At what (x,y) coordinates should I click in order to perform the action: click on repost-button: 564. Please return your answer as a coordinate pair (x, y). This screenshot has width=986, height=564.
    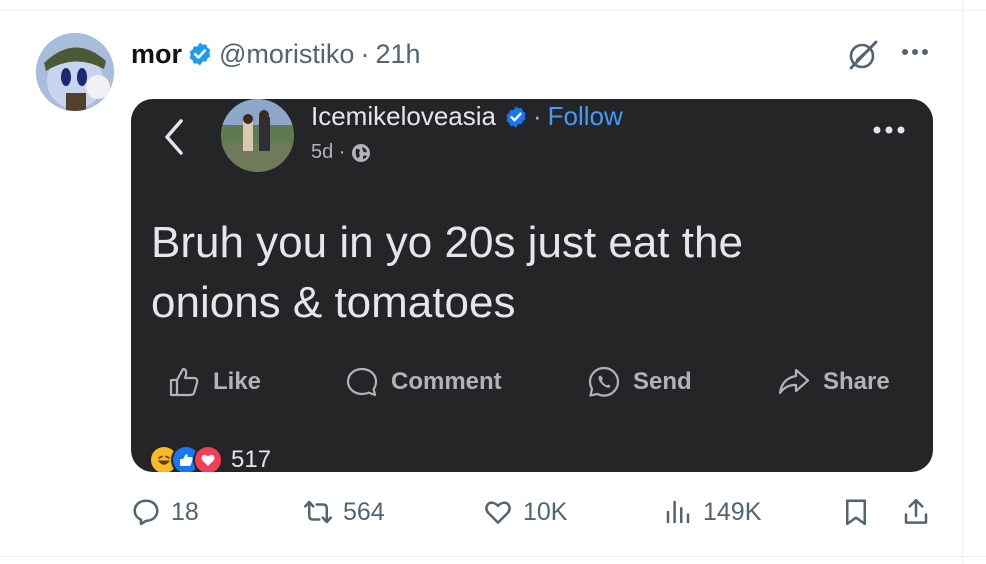
    Looking at the image, I should click on (344, 512).